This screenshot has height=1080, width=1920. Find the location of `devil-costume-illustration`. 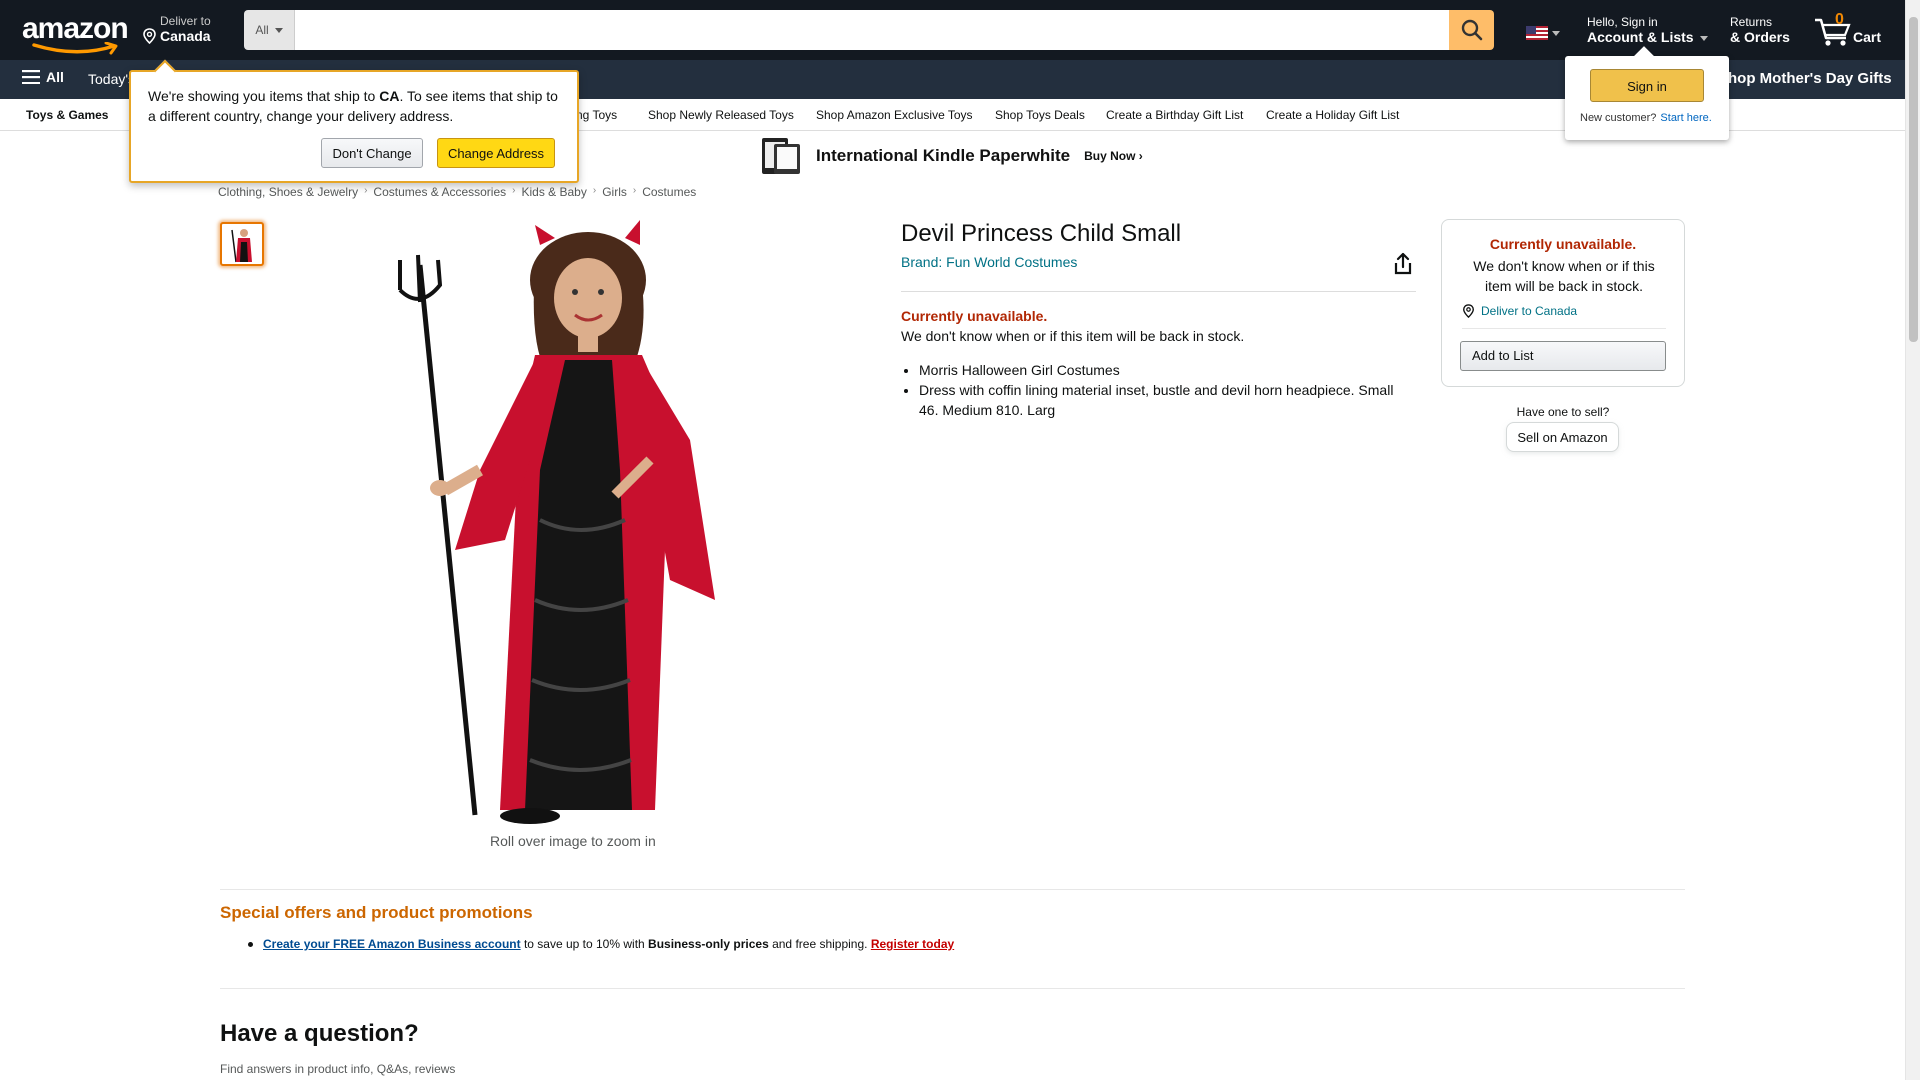

devil-costume-illustration is located at coordinates (556, 522).